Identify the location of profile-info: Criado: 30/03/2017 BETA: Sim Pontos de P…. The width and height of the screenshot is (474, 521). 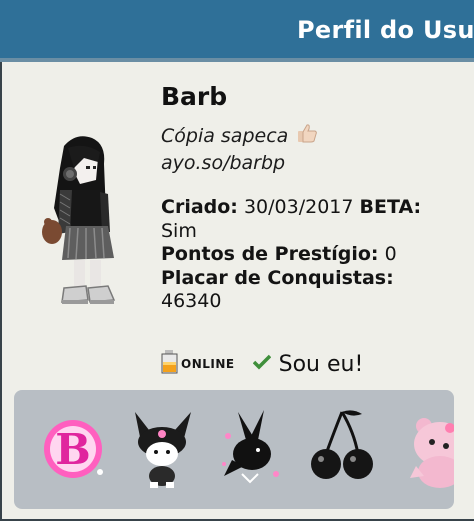
(311, 255).